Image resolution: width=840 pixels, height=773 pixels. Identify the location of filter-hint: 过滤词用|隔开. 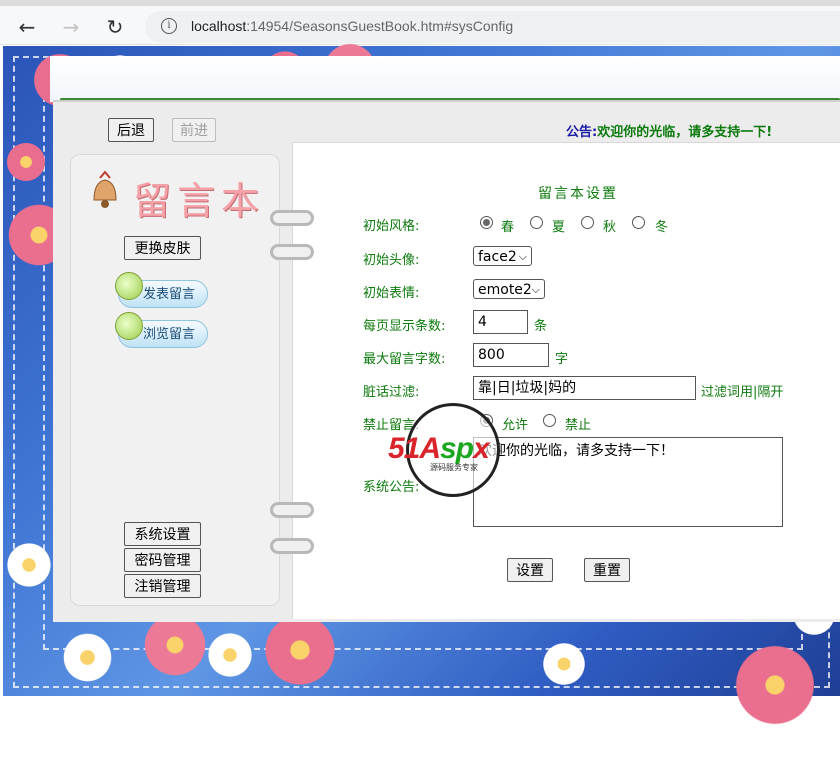
(742, 392).